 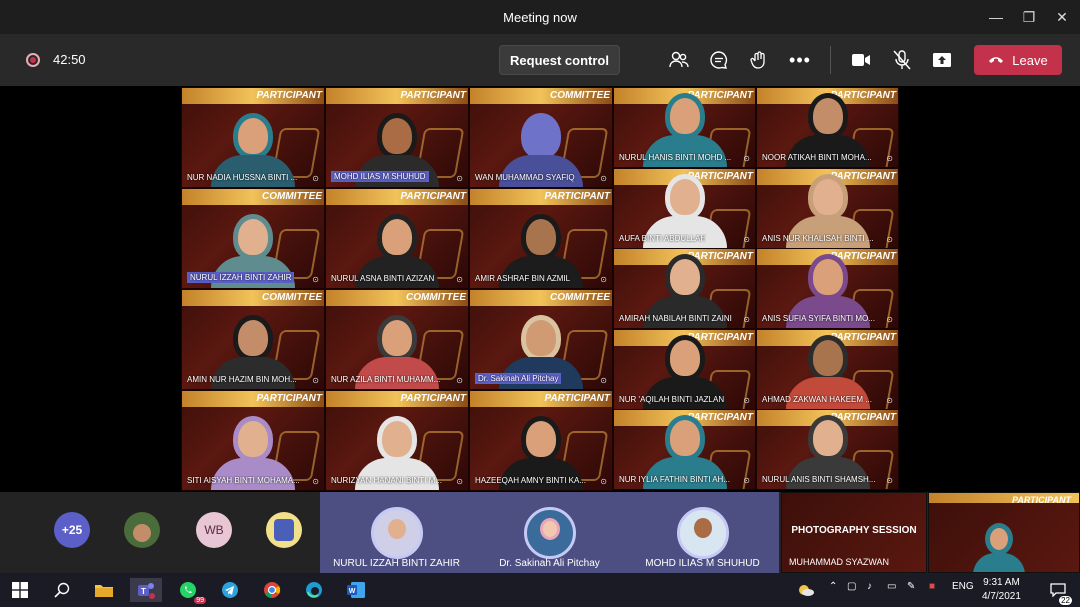 I want to click on participant-video-tile: PARTICIPANT AMIR ASHRAF BIN AZMIL ⊙, so click(x=541, y=238).